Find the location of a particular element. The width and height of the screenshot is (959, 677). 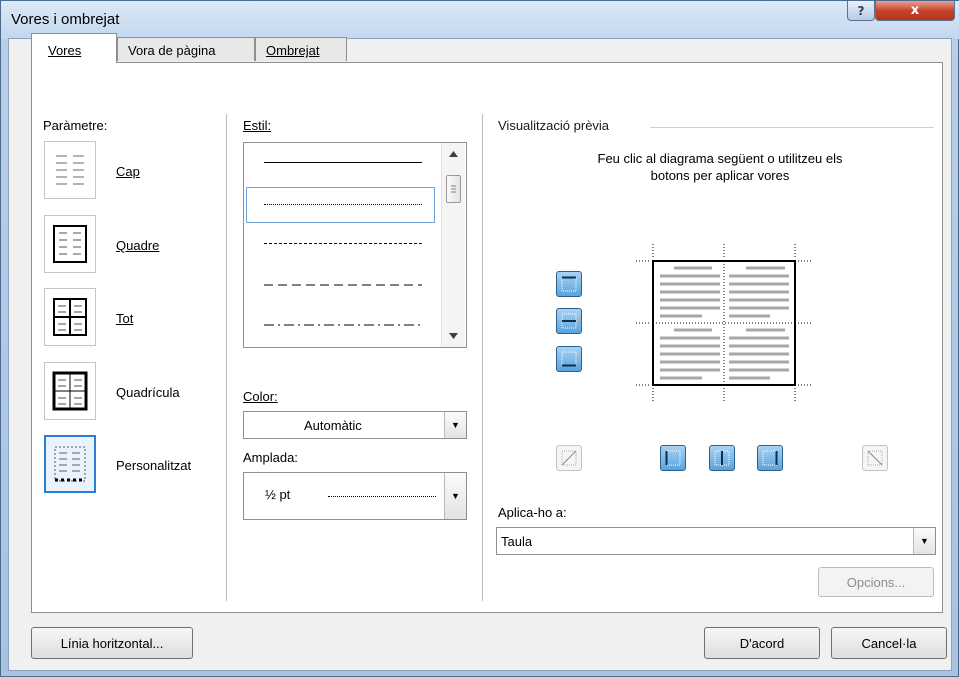

bottom-border-icon is located at coordinates (569, 359).